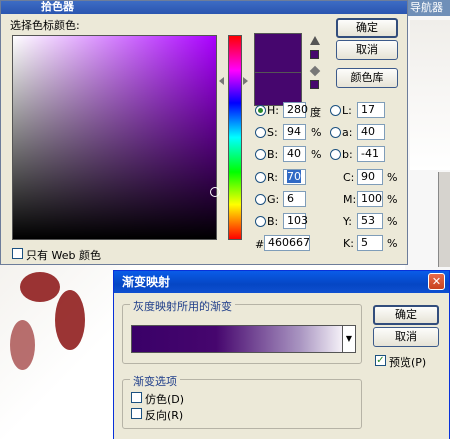 This screenshot has width=450, height=439. What do you see at coordinates (367, 28) in the screenshot?
I see `ok-button: 确定` at bounding box center [367, 28].